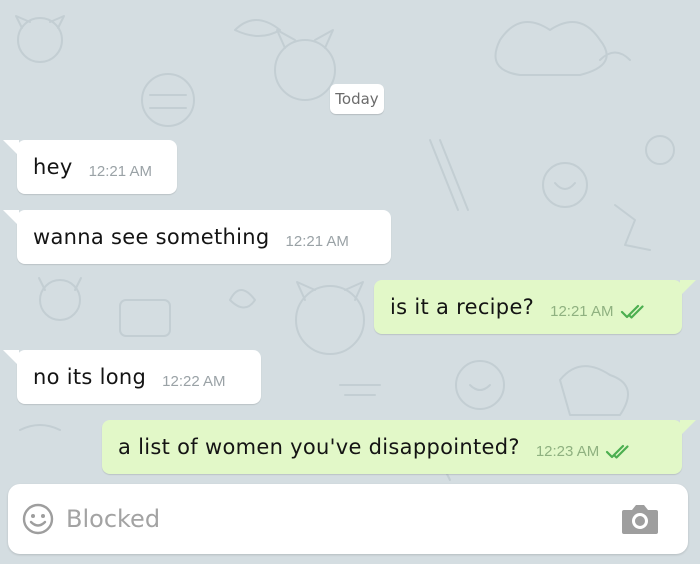 This screenshot has height=564, width=700. Describe the element at coordinates (326, 519) in the screenshot. I see `message-input` at that location.